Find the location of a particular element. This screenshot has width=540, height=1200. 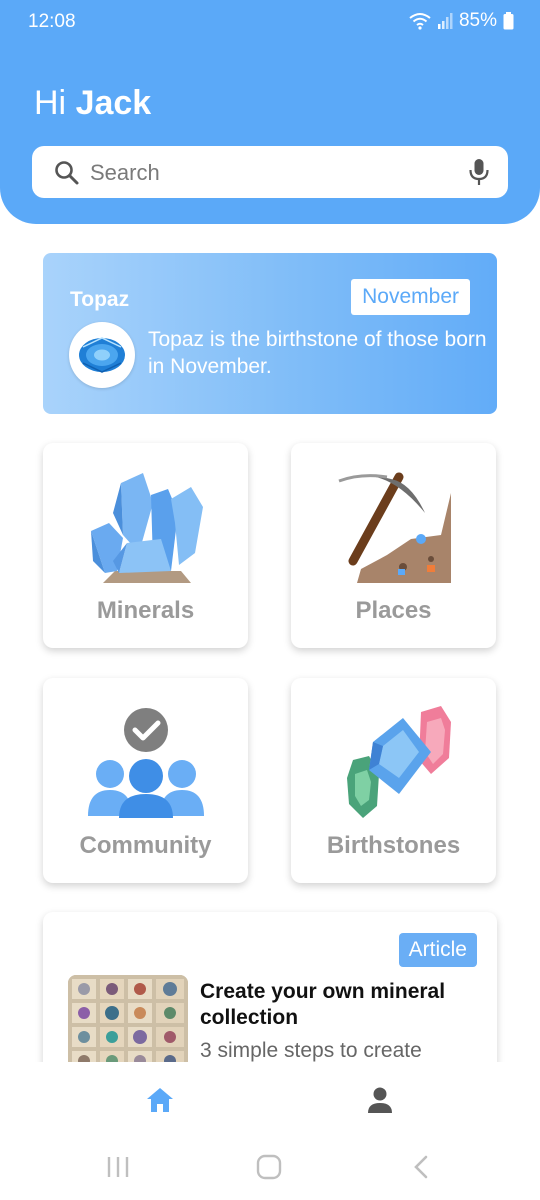

signal-icon is located at coordinates (445, 21).